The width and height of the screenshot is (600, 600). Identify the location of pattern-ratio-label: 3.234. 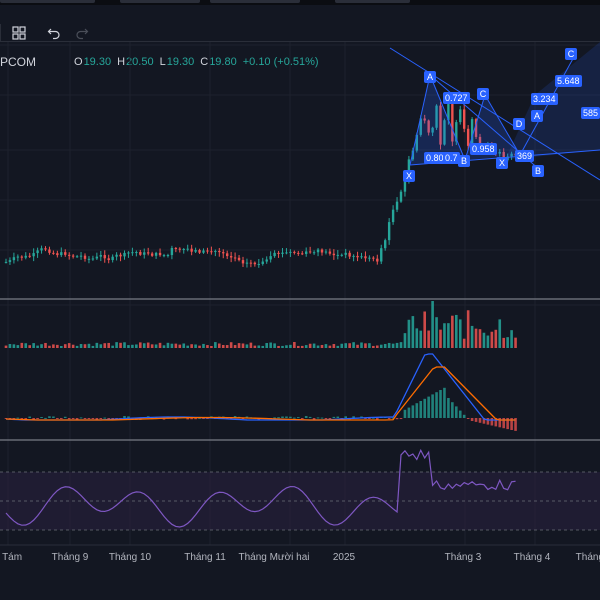
(544, 99).